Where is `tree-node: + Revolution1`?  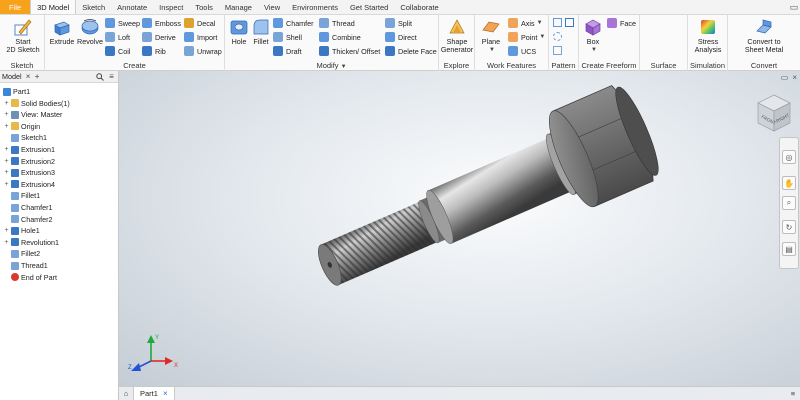 tree-node: + Revolution1 is located at coordinates (29, 242).